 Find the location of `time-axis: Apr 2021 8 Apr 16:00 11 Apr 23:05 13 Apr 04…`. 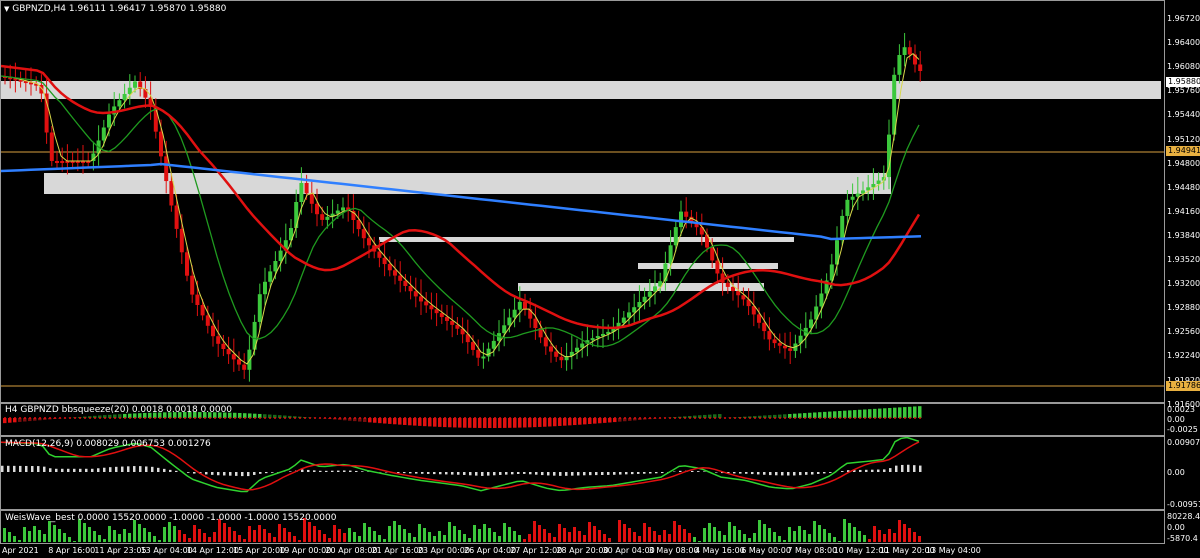

time-axis: Apr 2021 8 Apr 16:00 11 Apr 23:05 13 Apr 04… is located at coordinates (582, 551).